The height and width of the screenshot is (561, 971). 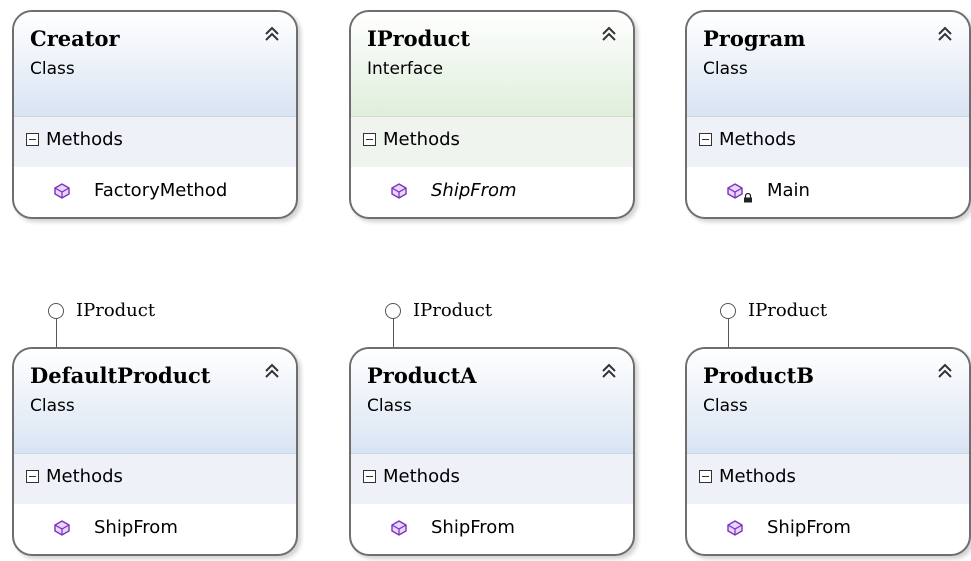 I want to click on interface-header: IProduct Interface, so click(x=492, y=64).